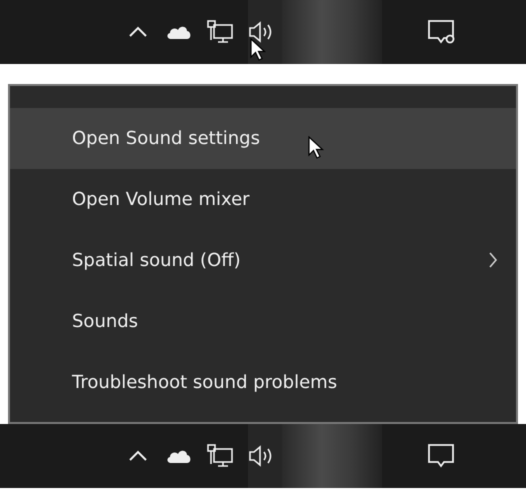 This screenshot has height=492, width=526. I want to click on menu-item: Sounds, so click(263, 321).